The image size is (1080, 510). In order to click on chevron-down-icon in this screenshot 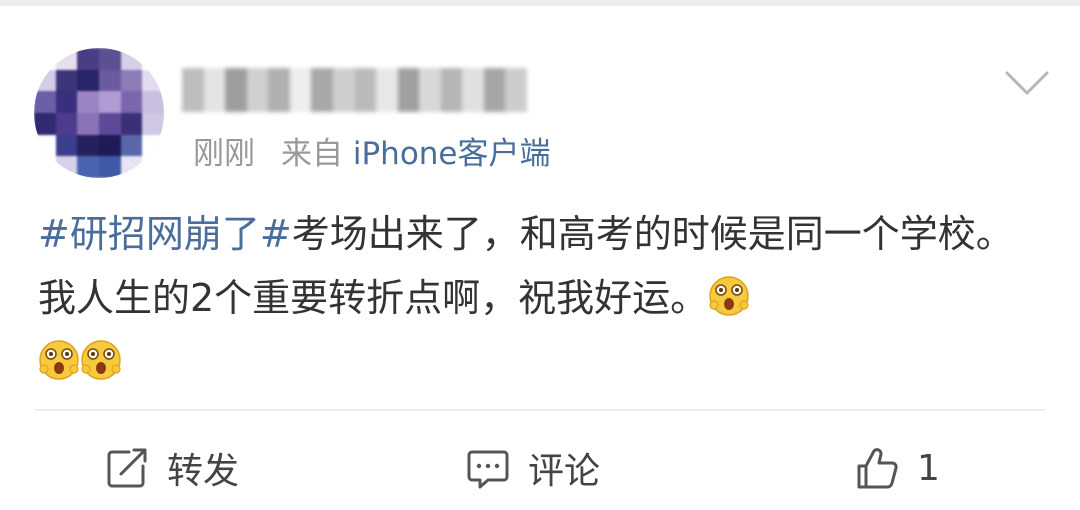, I will do `click(1027, 83)`.